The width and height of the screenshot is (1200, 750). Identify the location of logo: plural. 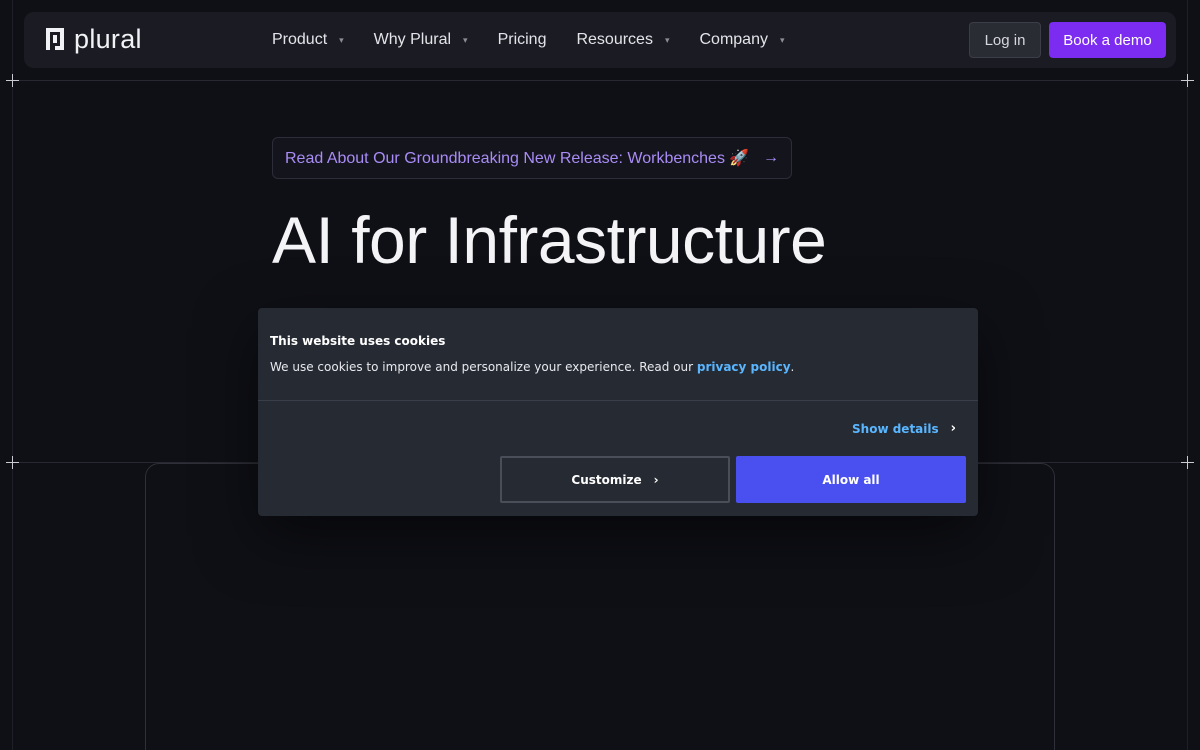
(93, 39).